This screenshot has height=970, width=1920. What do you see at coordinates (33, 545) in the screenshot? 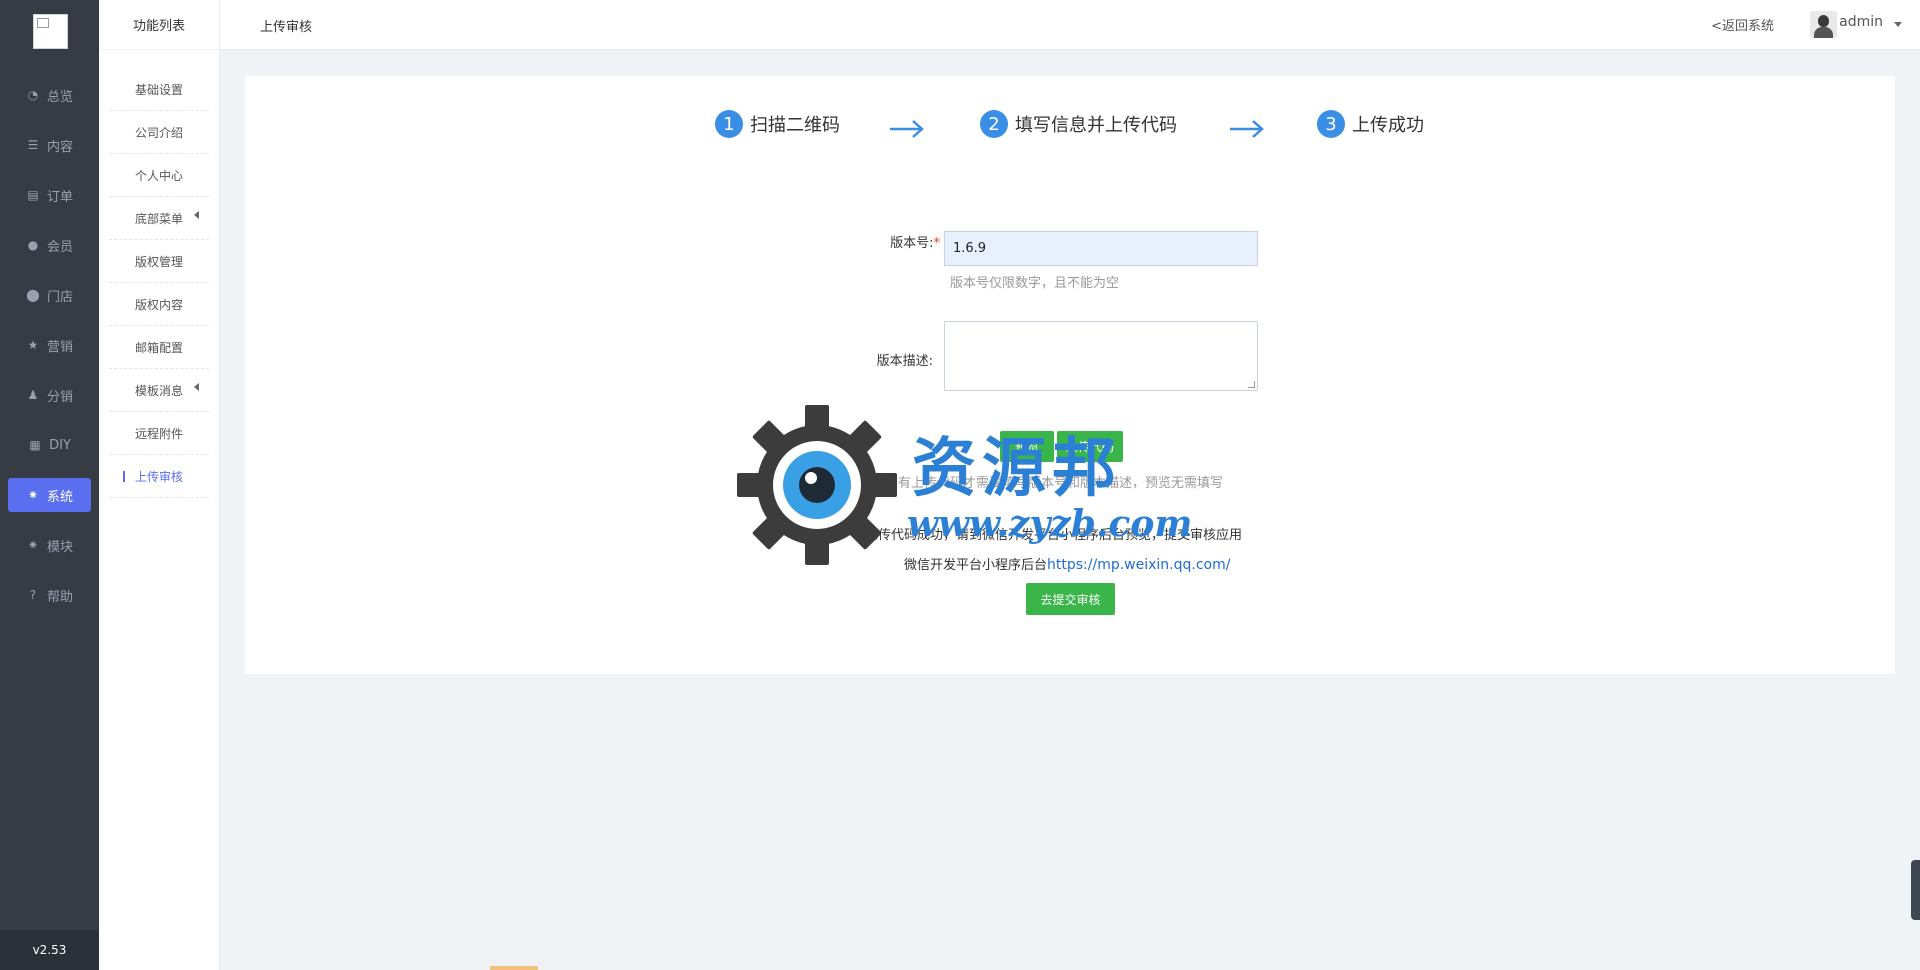
I see `cog-icon: ✷` at bounding box center [33, 545].